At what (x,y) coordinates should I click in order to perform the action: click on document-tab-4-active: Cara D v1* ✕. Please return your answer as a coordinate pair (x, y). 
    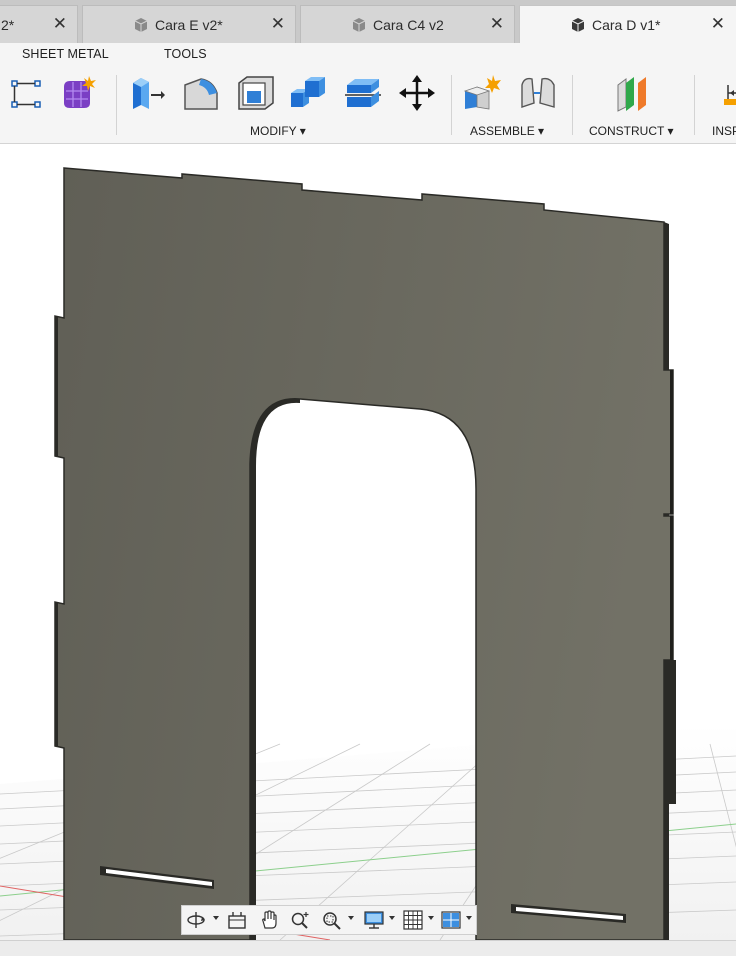
    Looking at the image, I should click on (627, 24).